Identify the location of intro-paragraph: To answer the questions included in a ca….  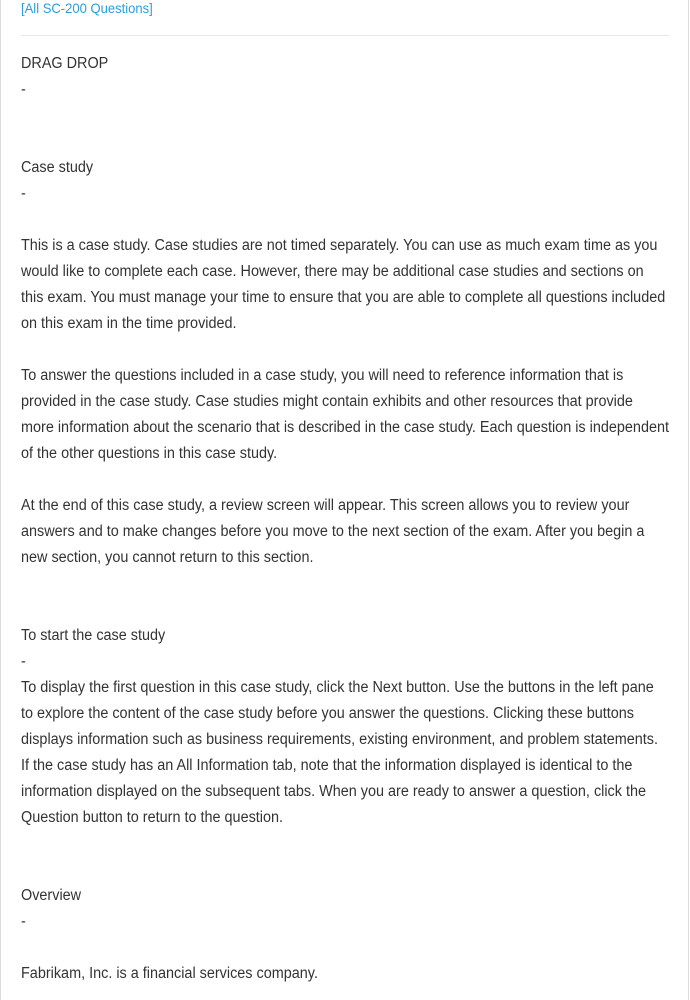
(345, 414).